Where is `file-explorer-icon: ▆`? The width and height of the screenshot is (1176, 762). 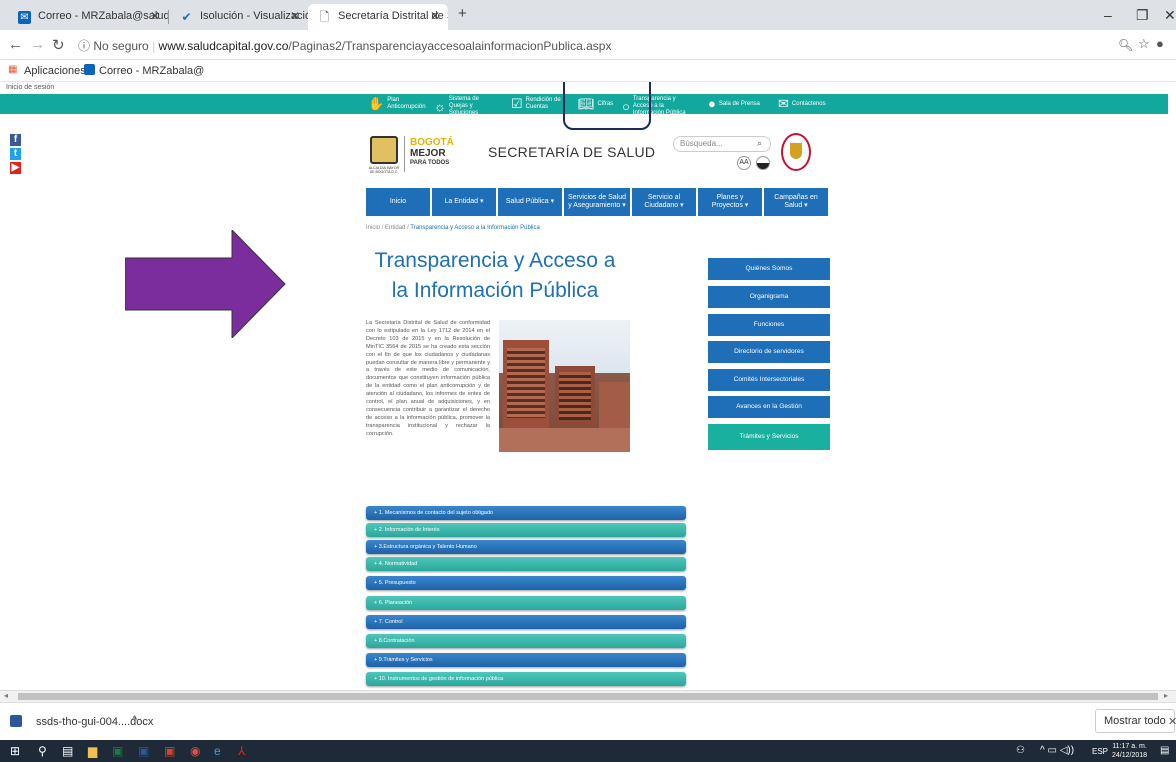 file-explorer-icon: ▆ is located at coordinates (92, 751).